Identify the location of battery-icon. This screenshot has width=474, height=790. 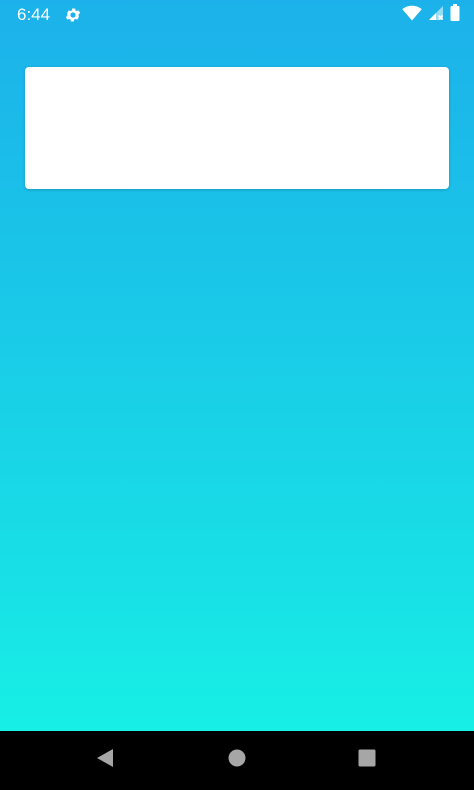
(455, 15).